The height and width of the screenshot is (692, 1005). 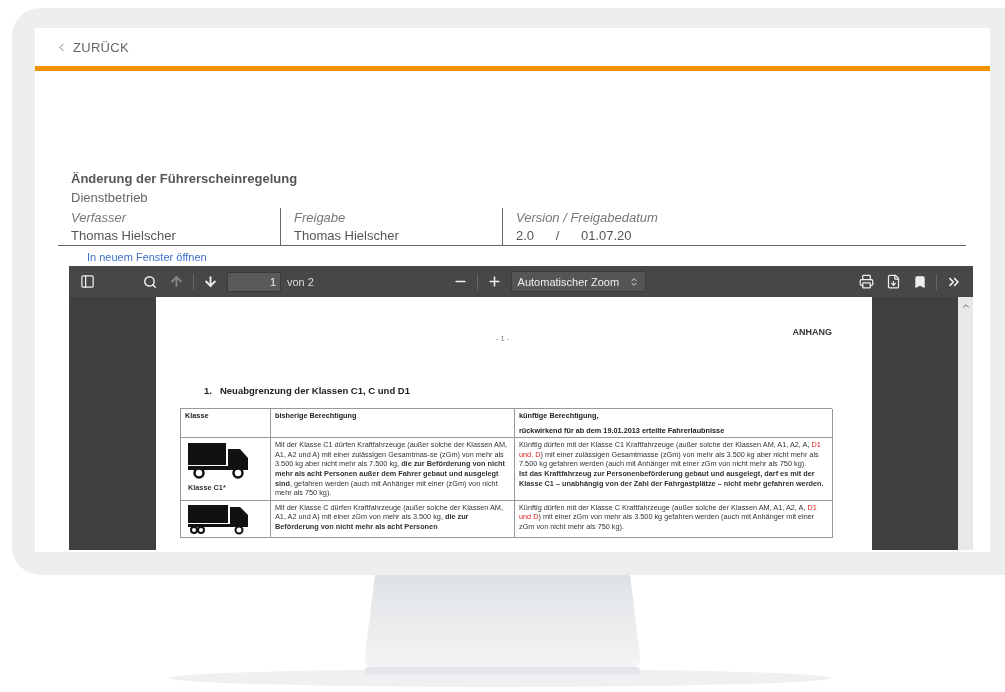 What do you see at coordinates (109, 197) in the screenshot?
I see `department-text: Dienstbetrieb` at bounding box center [109, 197].